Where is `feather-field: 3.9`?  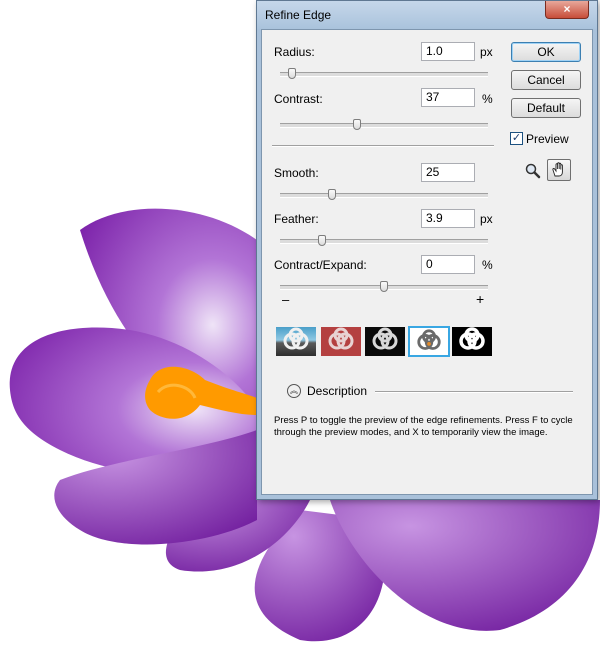 feather-field: 3.9 is located at coordinates (448, 218).